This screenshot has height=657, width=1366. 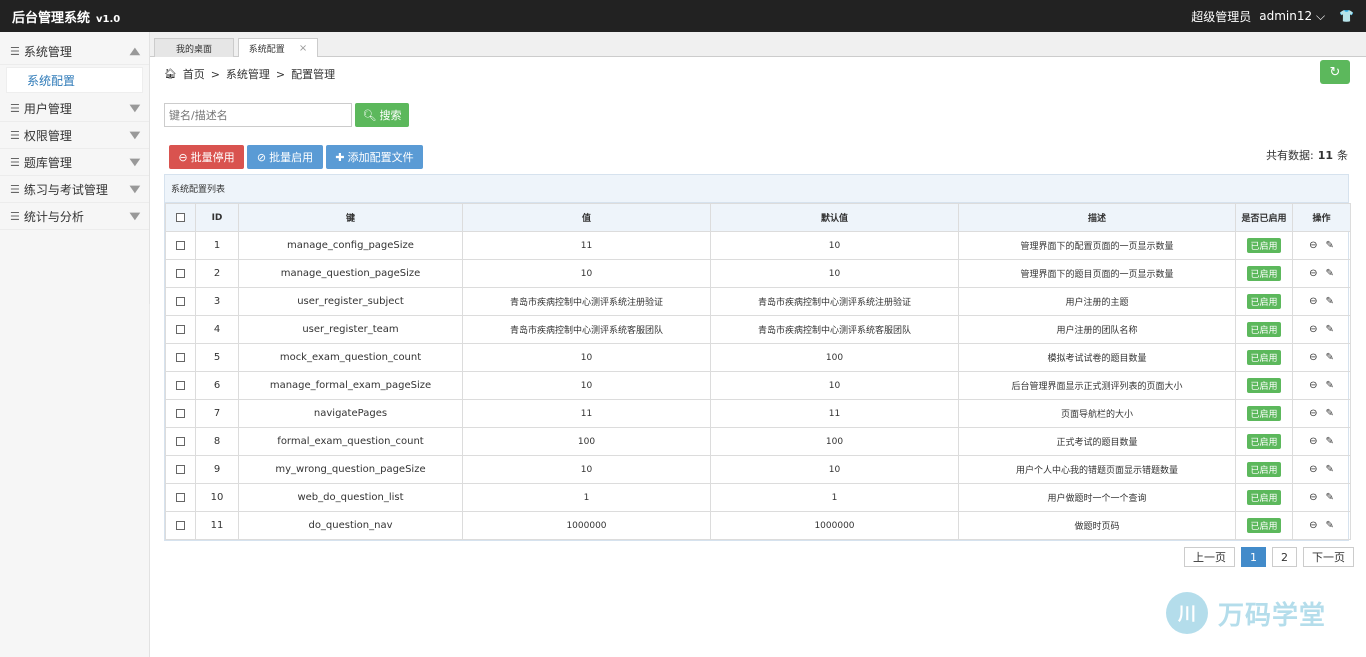 I want to click on skin-switch-icon: 👕, so click(x=1346, y=16).